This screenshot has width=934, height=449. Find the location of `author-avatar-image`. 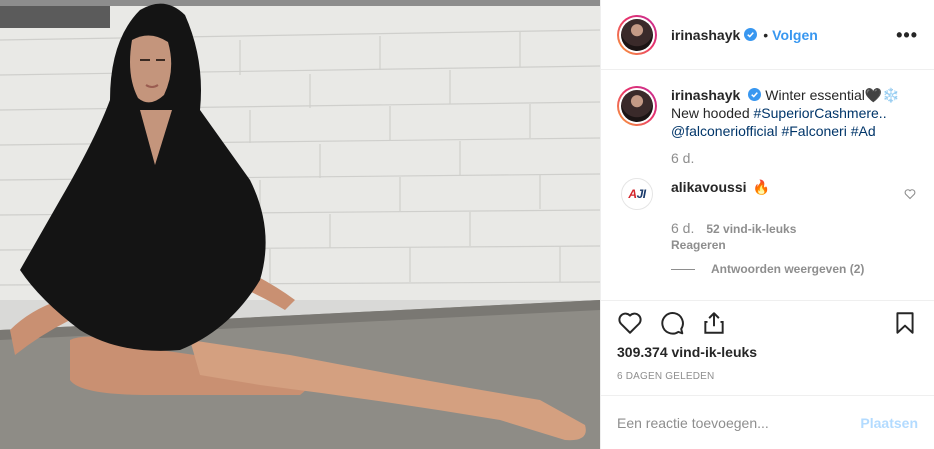

author-avatar-image is located at coordinates (637, 34).